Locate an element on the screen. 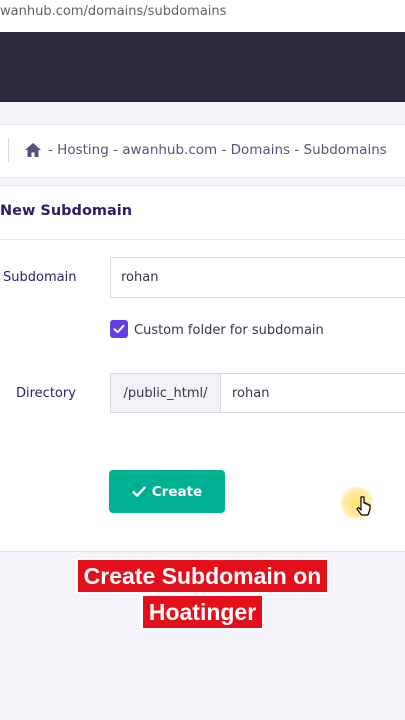 The image size is (405, 720). custom-folder-checkbox is located at coordinates (119, 329).